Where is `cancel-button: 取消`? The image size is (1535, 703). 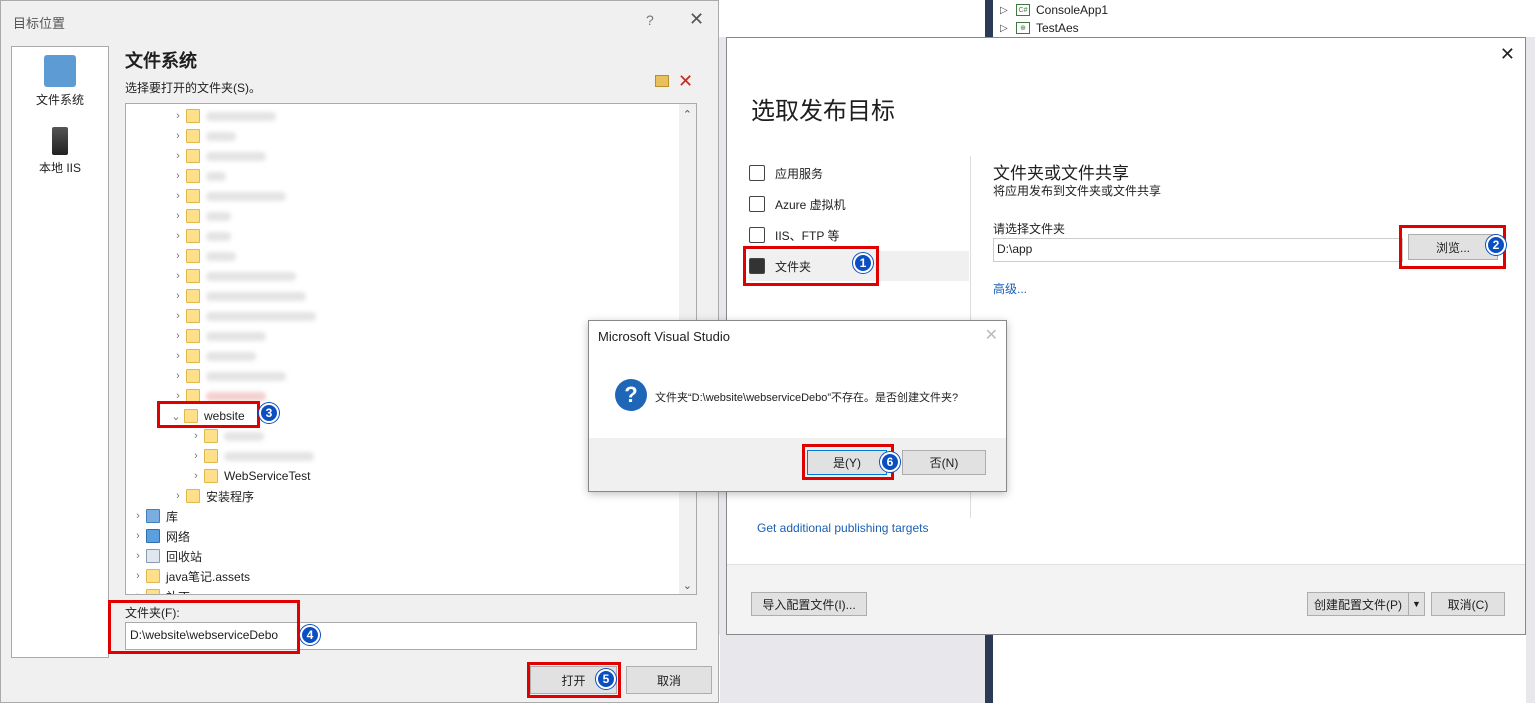
cancel-button: 取消 is located at coordinates (669, 680).